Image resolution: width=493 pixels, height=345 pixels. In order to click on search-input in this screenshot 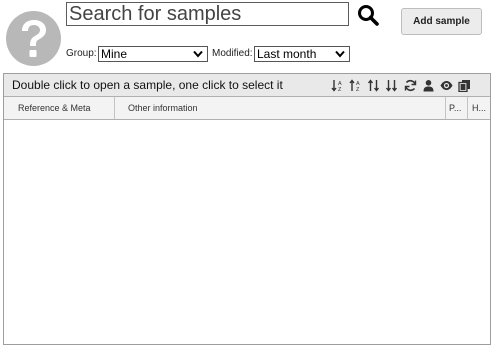, I will do `click(207, 14)`.